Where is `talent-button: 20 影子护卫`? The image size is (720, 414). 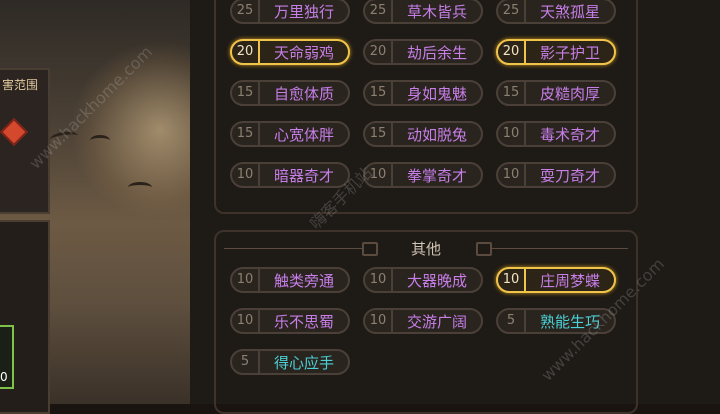 talent-button: 20 影子护卫 is located at coordinates (556, 52).